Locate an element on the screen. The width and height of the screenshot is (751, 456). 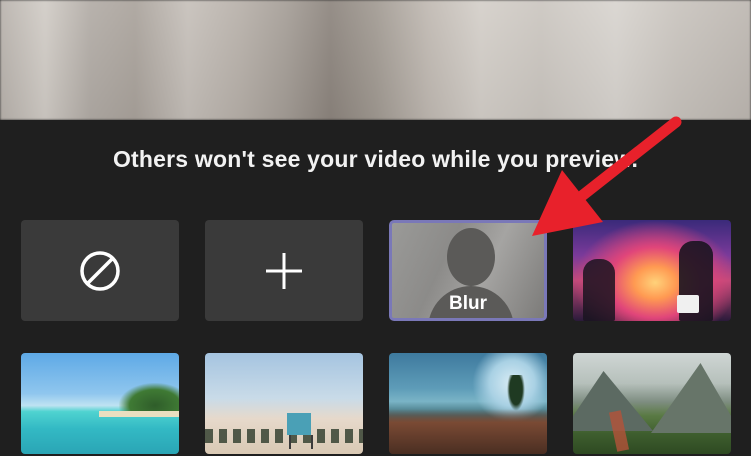
sand-strip is located at coordinates (139, 414).